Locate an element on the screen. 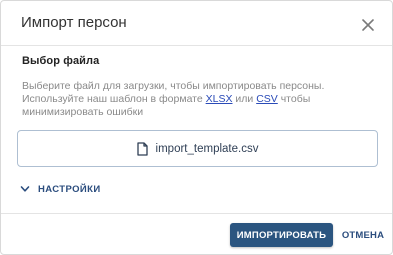 The height and width of the screenshot is (255, 393). description-text: или is located at coordinates (244, 99).